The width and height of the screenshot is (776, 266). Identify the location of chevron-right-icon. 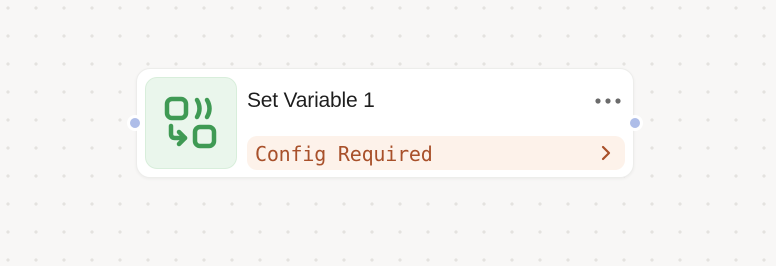
(606, 153).